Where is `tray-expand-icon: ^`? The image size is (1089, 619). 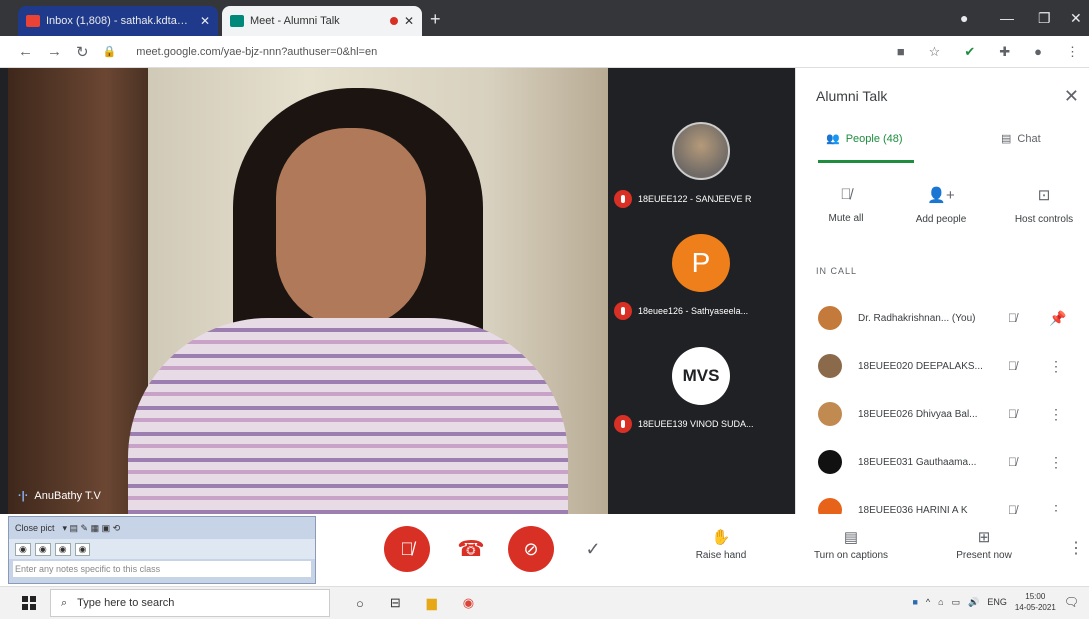 tray-expand-icon: ^ is located at coordinates (928, 602).